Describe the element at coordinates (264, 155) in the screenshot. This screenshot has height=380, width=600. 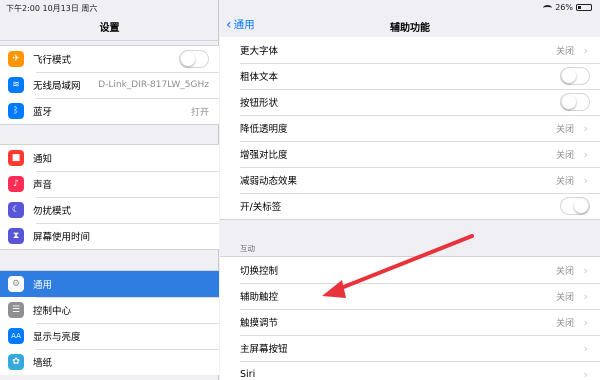
I see `accessibility-row-label: 增强对比度` at that location.